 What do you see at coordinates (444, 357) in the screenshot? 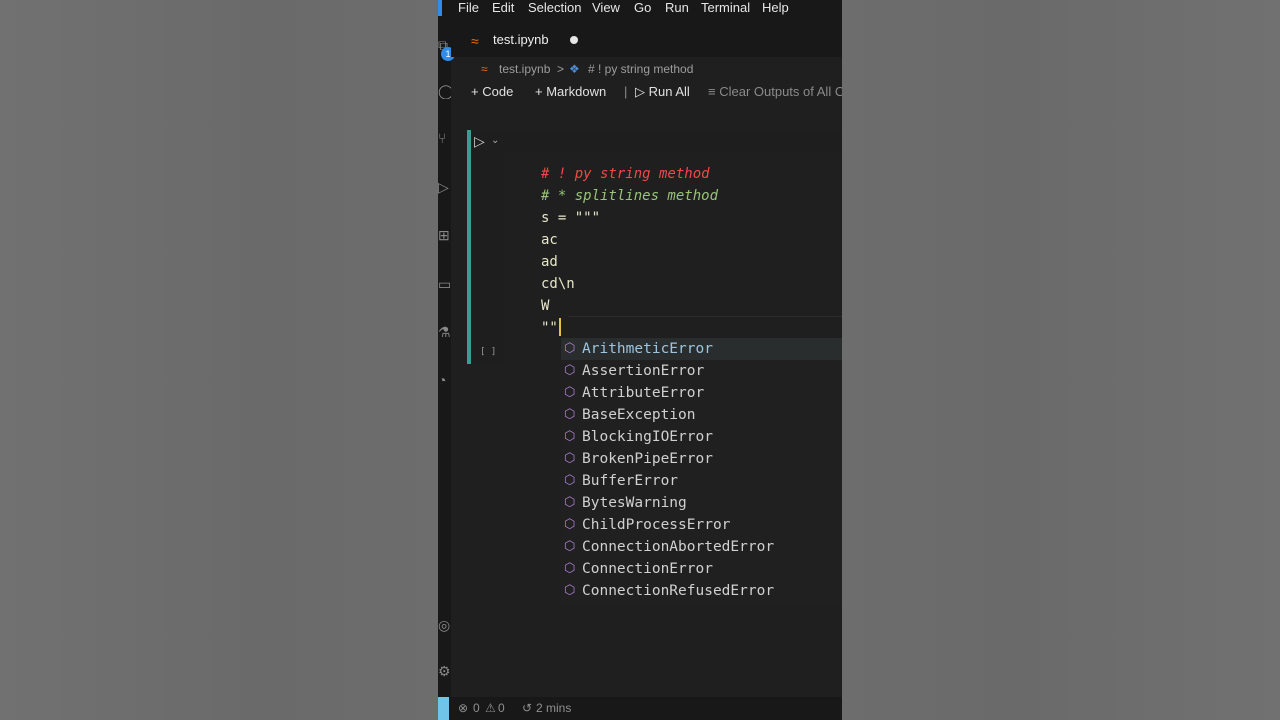
I see `activity-bar: ⧉ ◯ ⑂ ▷ ⊞ ▭ ⚗ ◔ ◎ ⚙` at bounding box center [444, 357].